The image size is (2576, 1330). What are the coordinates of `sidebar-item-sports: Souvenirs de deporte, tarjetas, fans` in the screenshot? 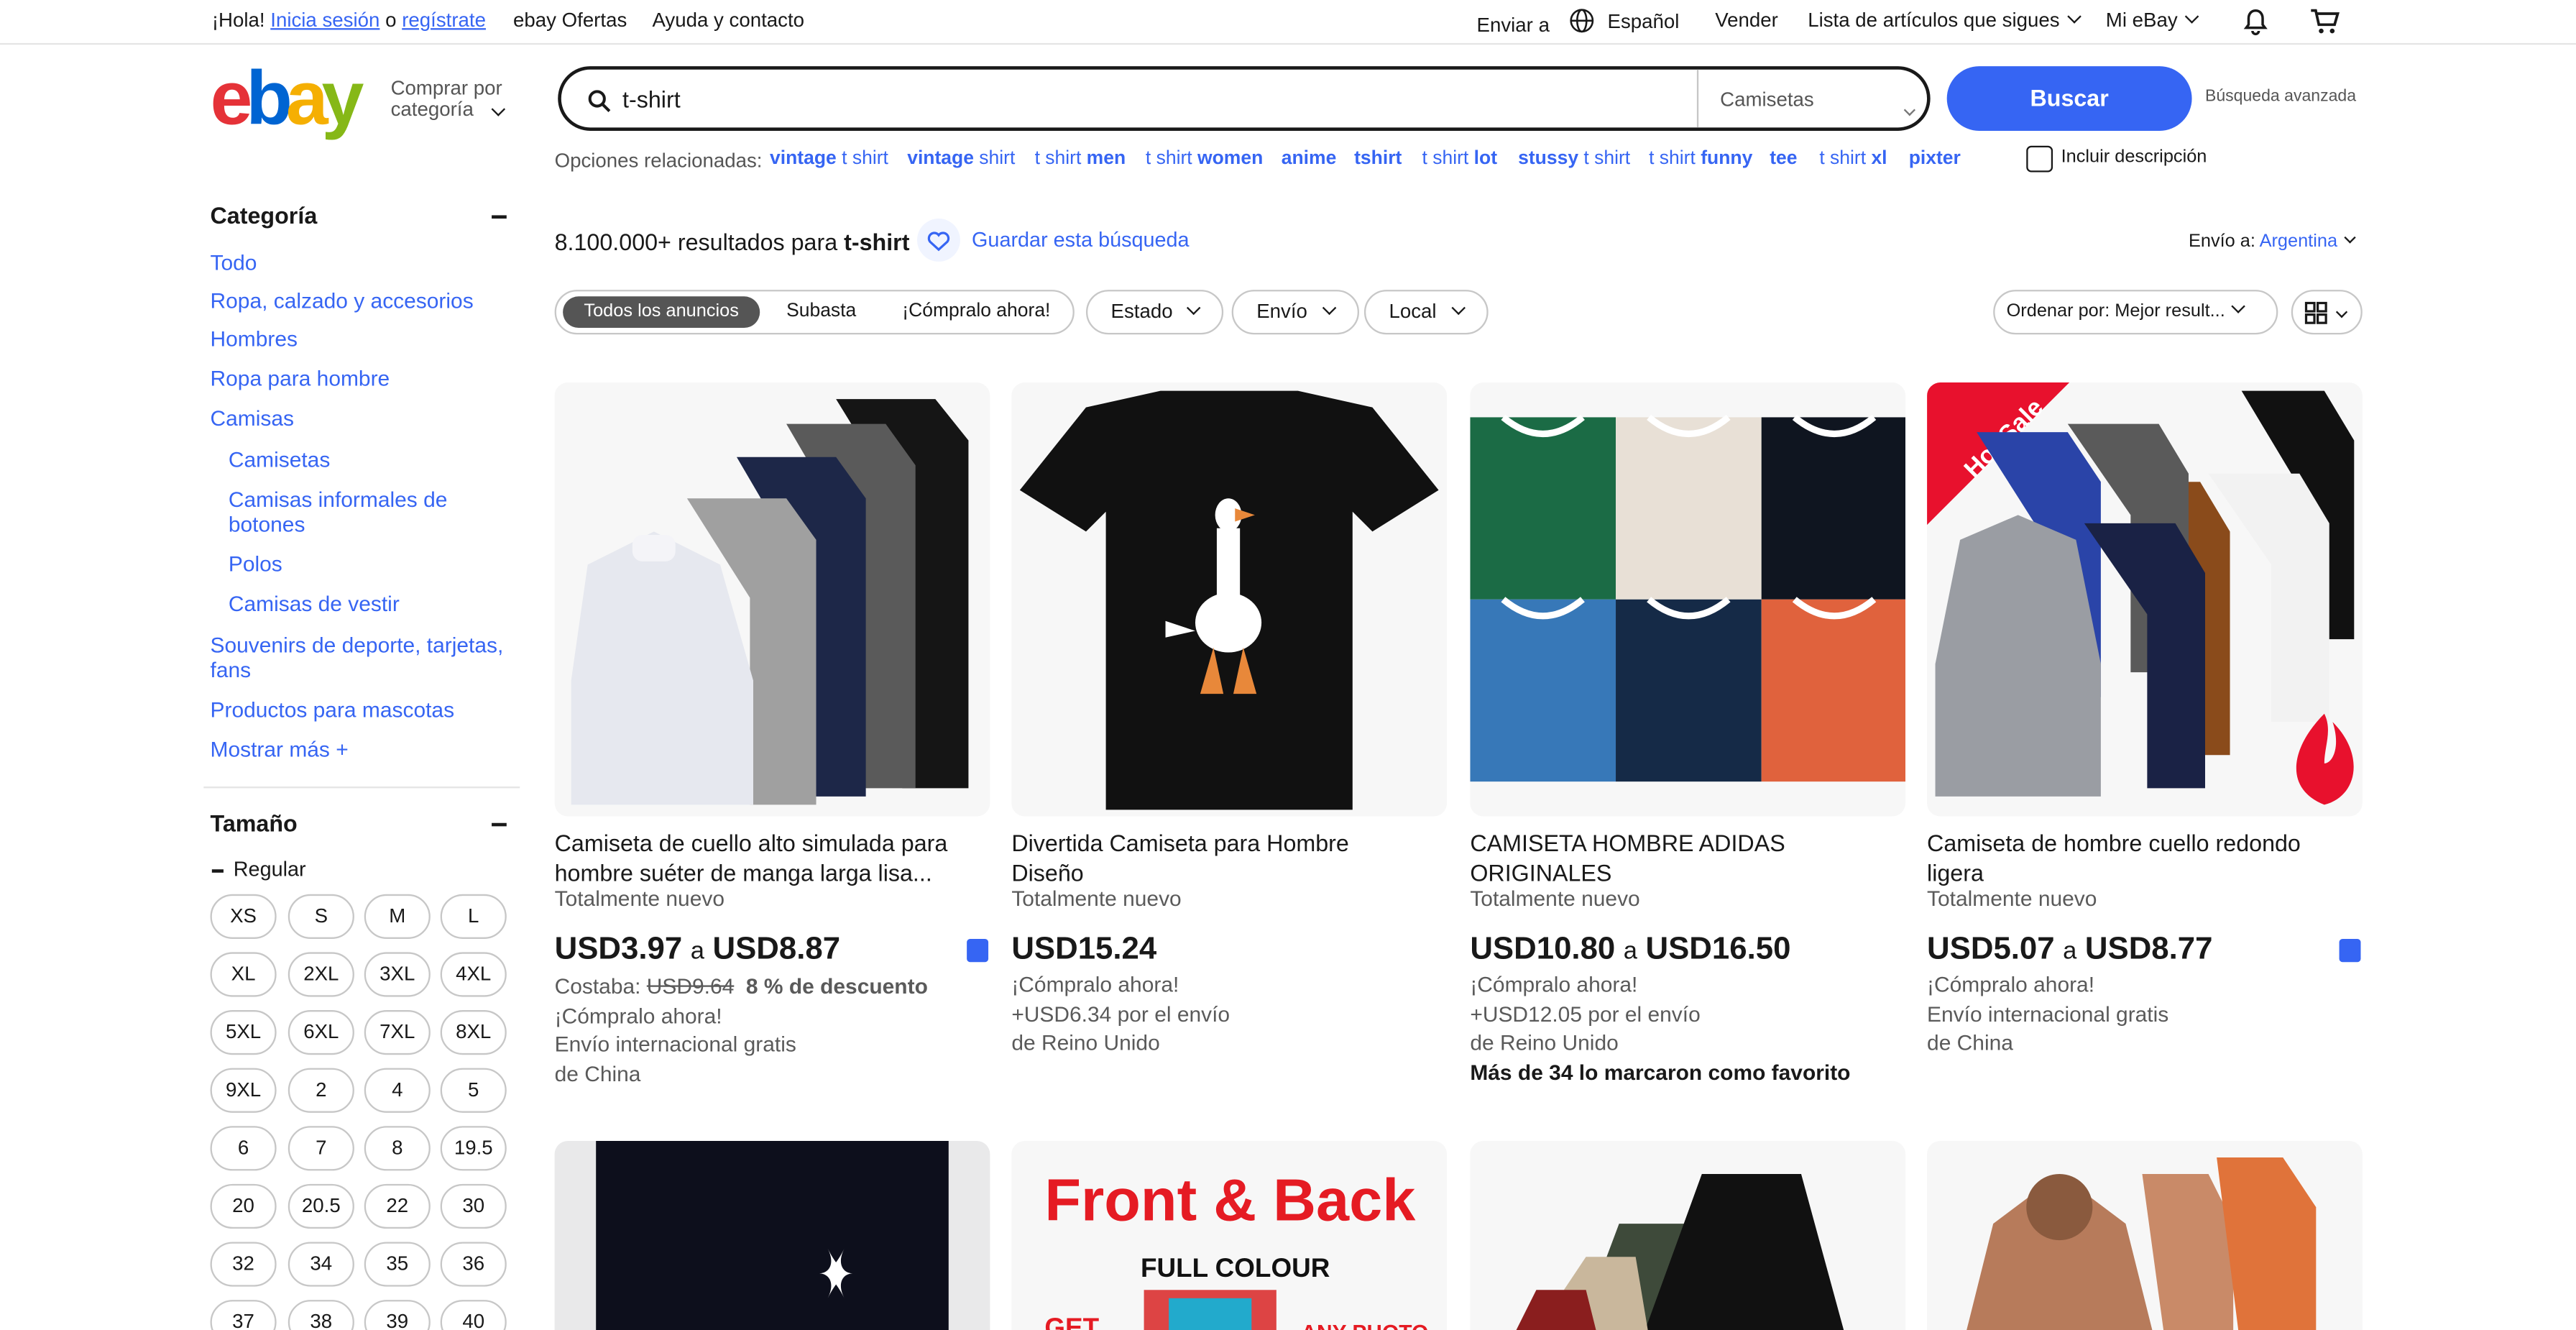 It's located at (357, 657).